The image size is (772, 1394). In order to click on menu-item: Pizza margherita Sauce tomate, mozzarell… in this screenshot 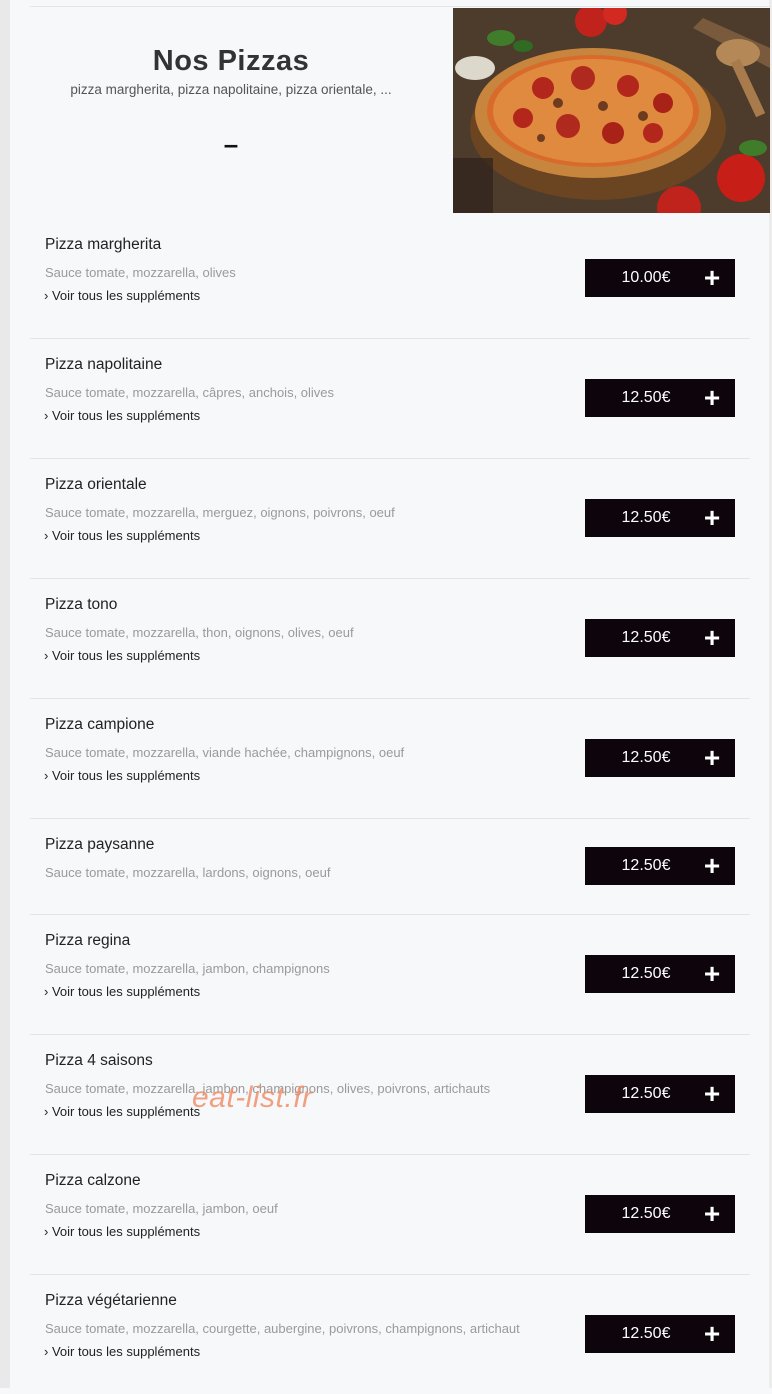, I will do `click(390, 279)`.